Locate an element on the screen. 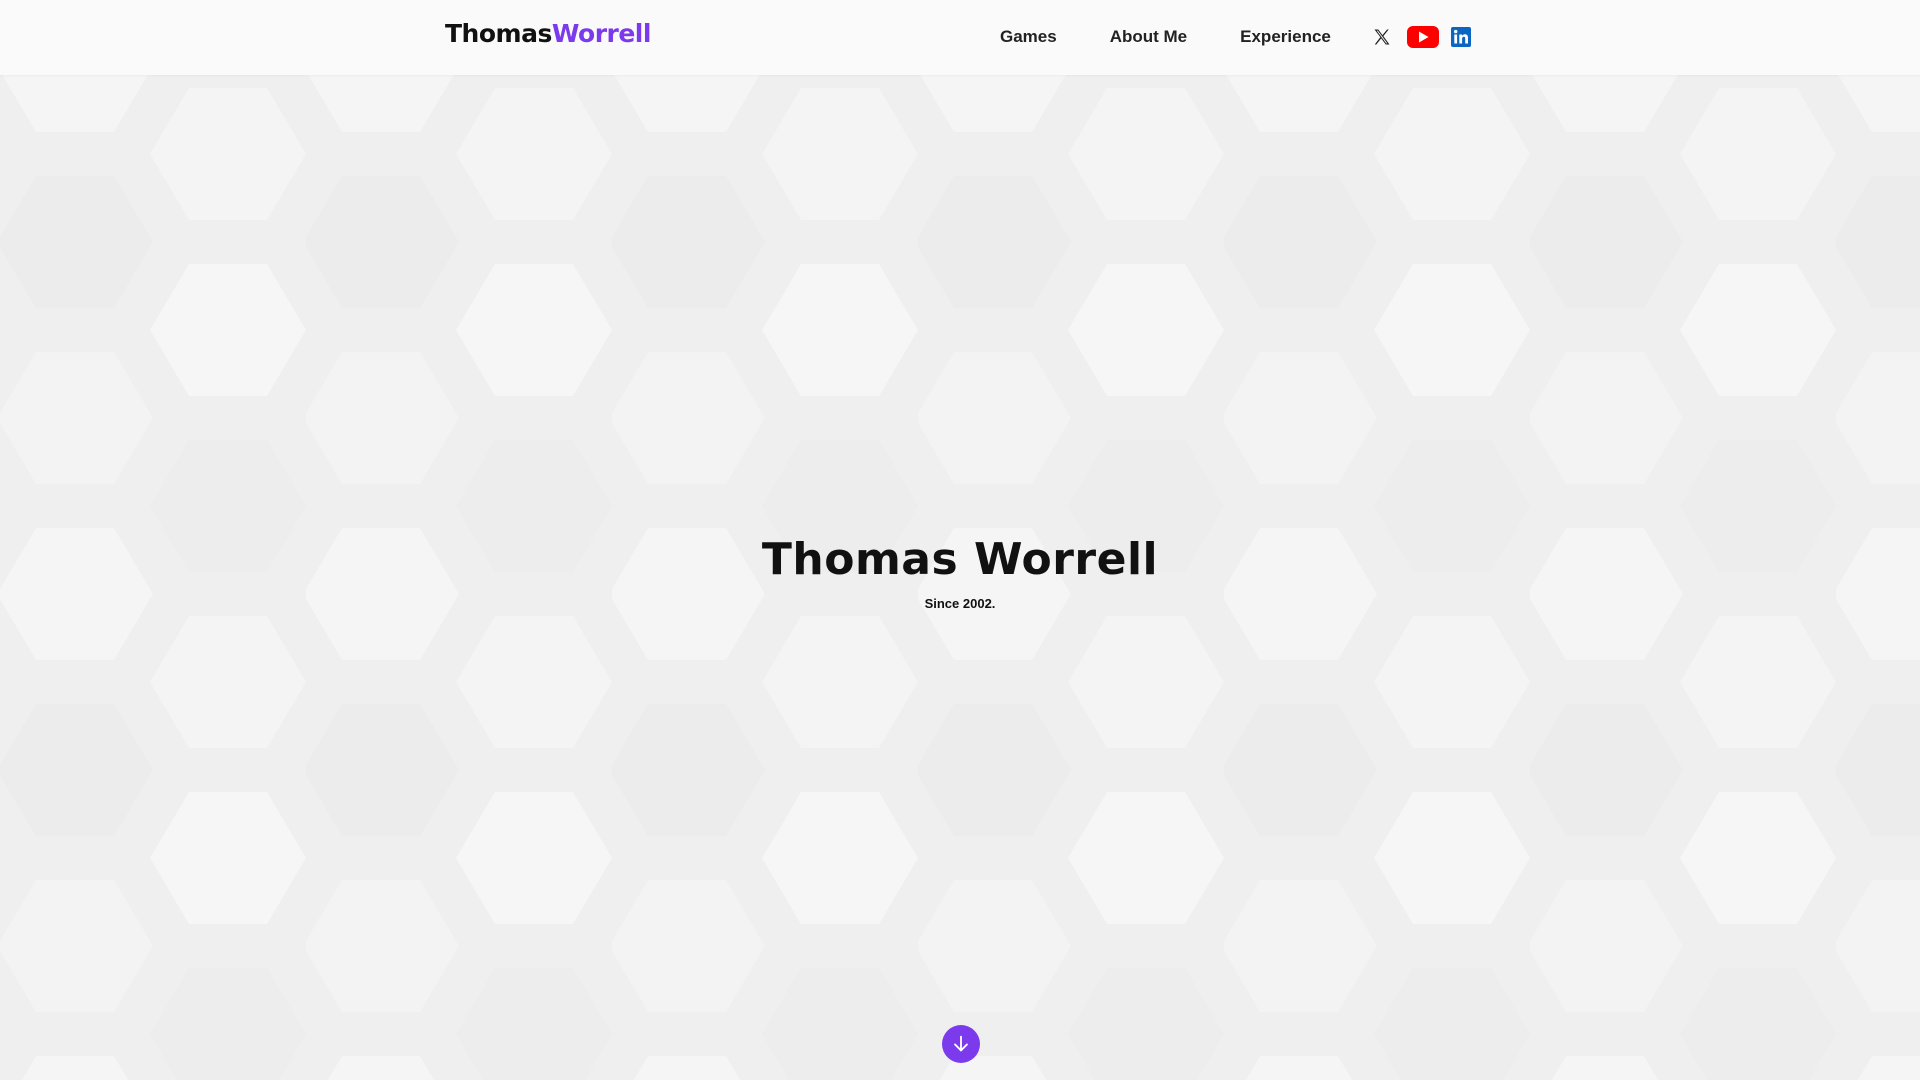  scroll-down-button is located at coordinates (961, 1044).